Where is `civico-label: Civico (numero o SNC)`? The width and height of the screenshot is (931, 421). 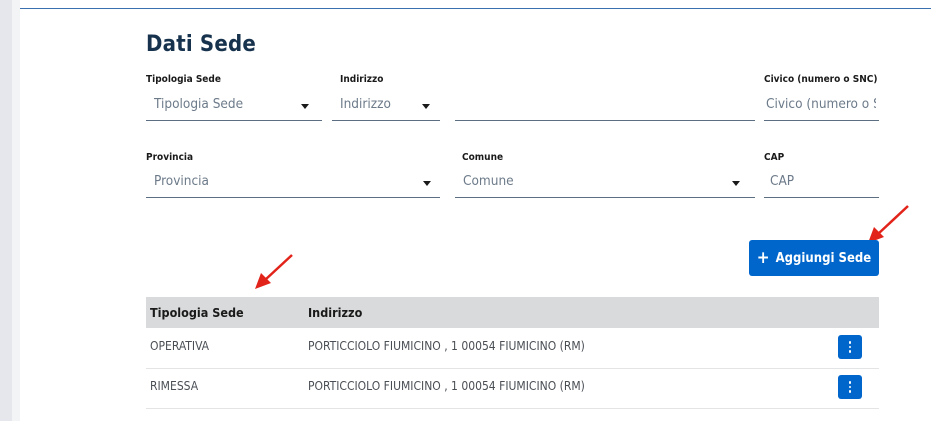
civico-label: Civico (numero o SNC) is located at coordinates (821, 79).